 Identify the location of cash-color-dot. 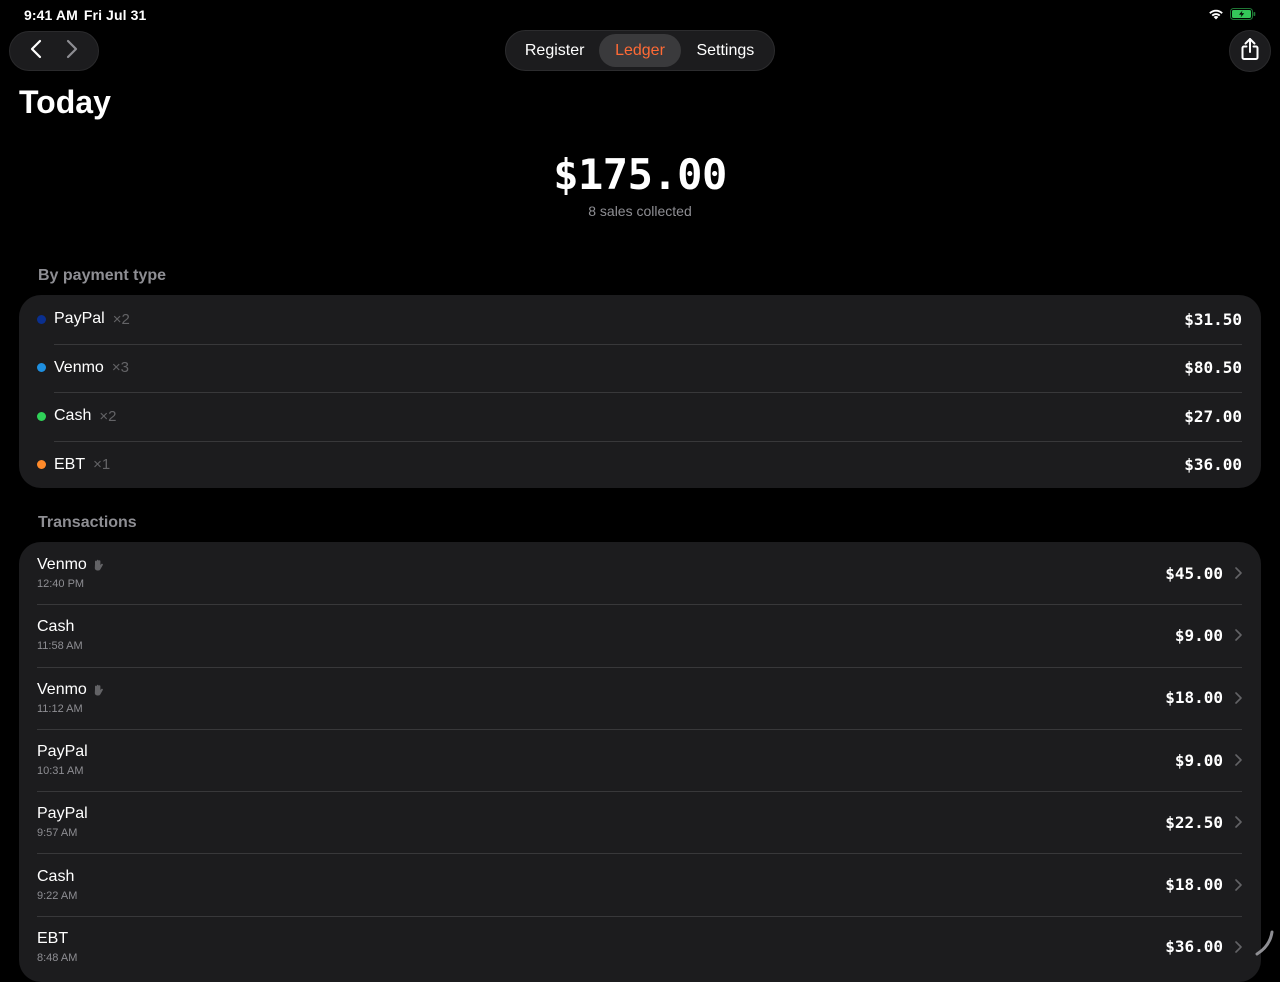
(41, 416).